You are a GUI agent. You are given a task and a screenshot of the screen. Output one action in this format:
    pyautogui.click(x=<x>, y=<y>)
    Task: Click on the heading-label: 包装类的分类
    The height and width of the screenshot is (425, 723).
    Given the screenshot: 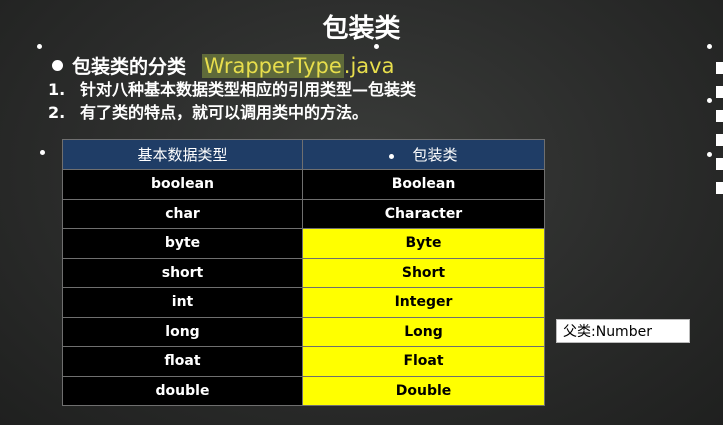 What is the action you would take?
    pyautogui.click(x=129, y=67)
    